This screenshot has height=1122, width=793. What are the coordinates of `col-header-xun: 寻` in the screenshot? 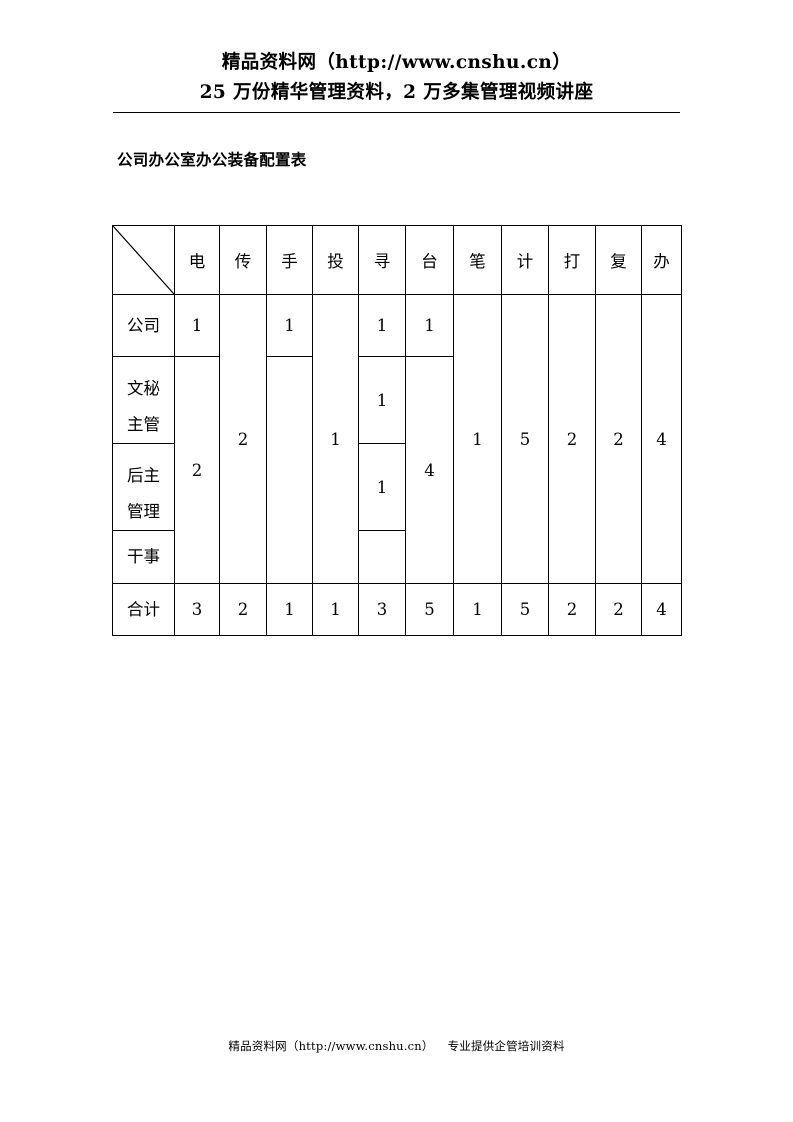 It's located at (382, 260).